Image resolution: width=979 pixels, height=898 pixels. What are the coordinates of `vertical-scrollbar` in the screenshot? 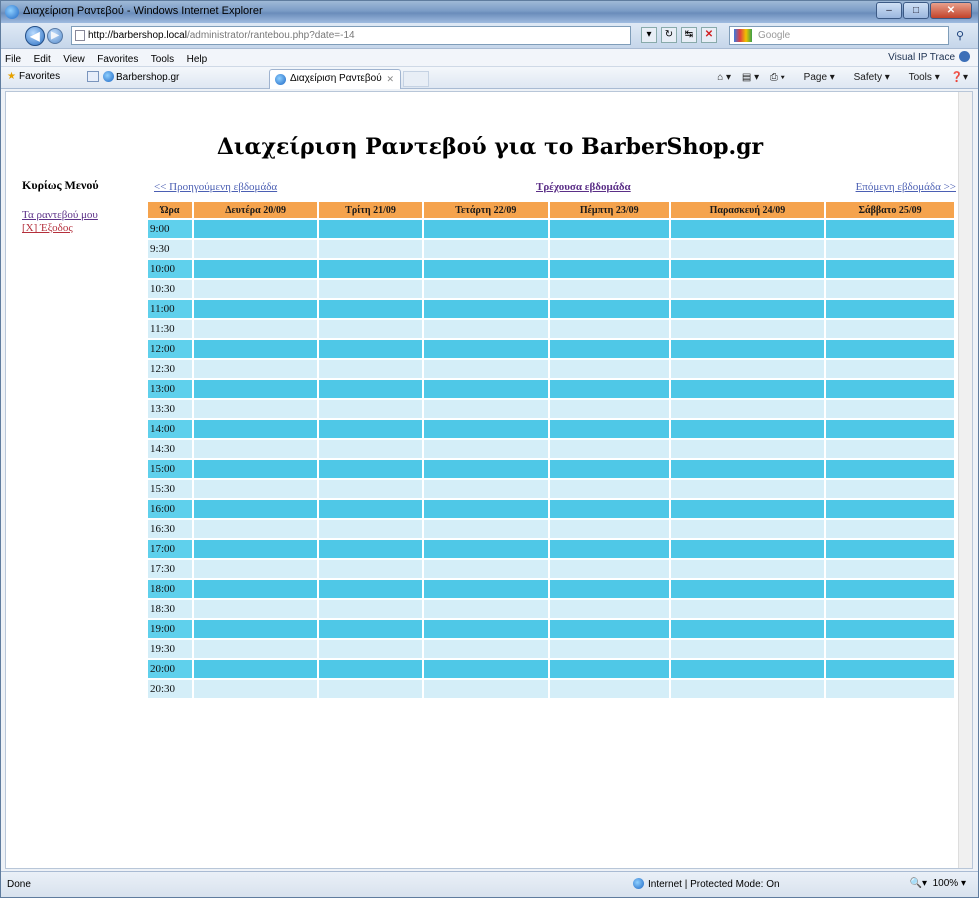 It's located at (965, 480).